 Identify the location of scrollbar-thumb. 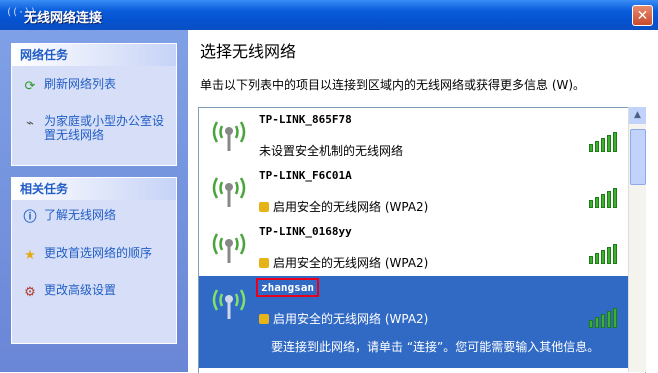
(638, 157).